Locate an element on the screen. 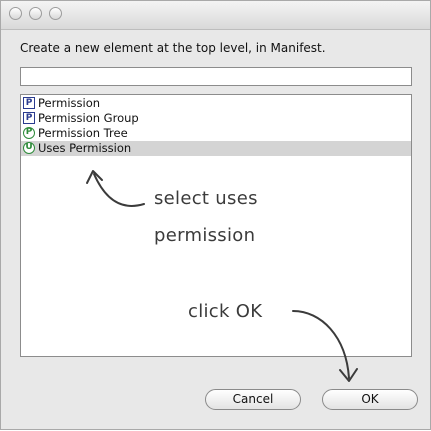  minimize-window-icon is located at coordinates (35, 13).